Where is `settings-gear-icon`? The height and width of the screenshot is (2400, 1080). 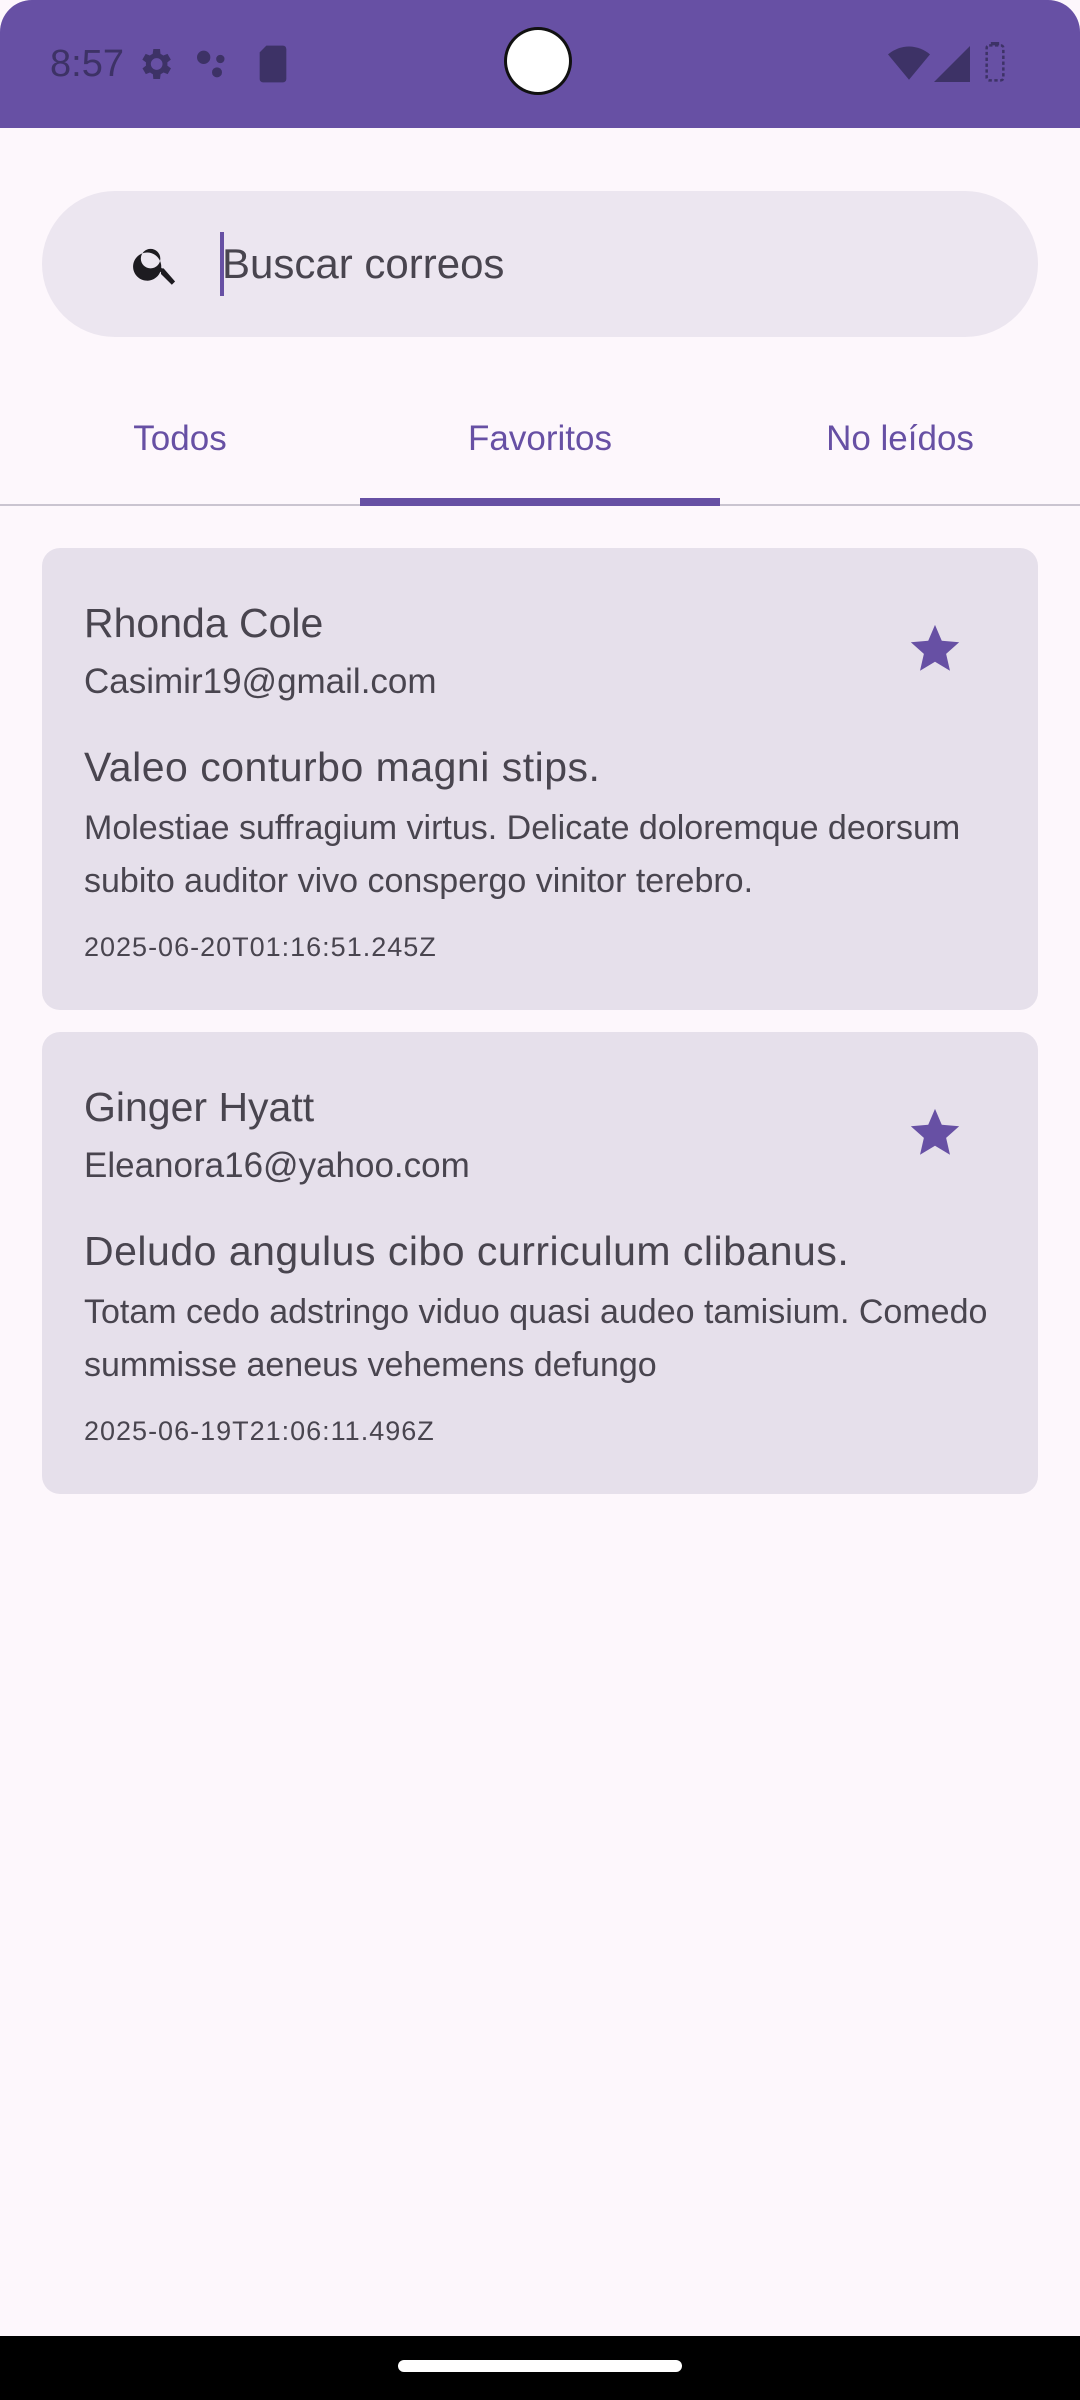
settings-gear-icon is located at coordinates (156, 64).